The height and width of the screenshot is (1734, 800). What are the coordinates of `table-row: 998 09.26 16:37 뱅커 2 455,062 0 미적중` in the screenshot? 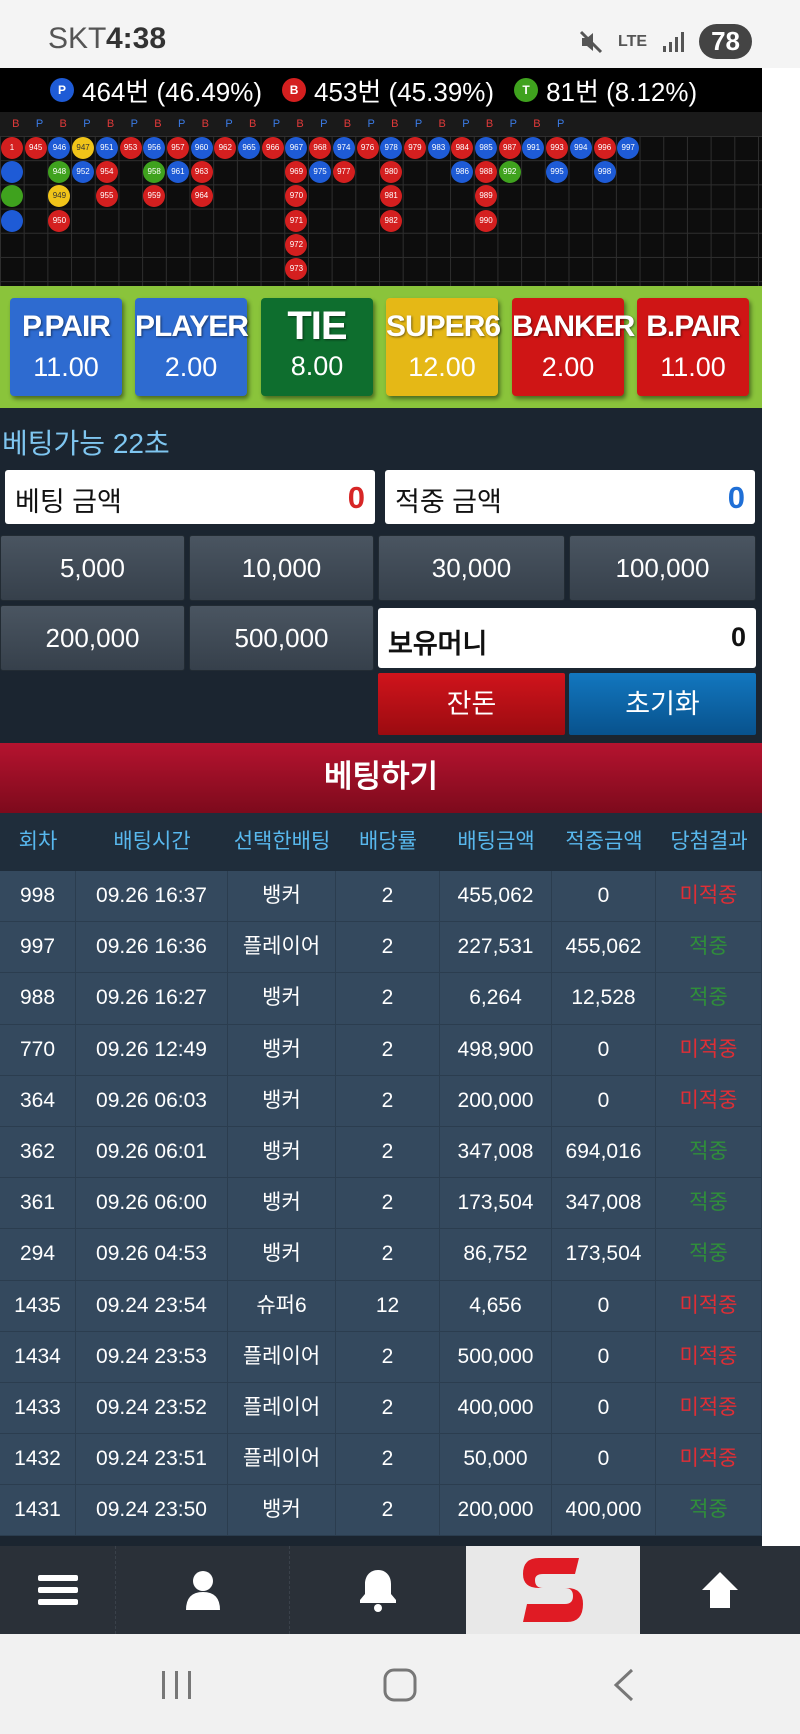 It's located at (381, 897).